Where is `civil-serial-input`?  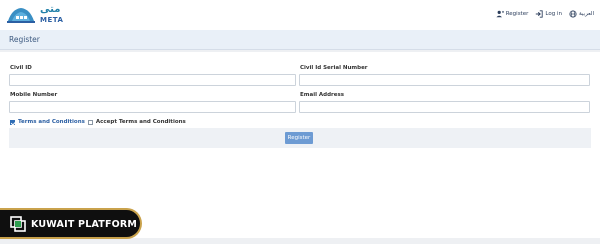
civil-serial-input is located at coordinates (444, 80).